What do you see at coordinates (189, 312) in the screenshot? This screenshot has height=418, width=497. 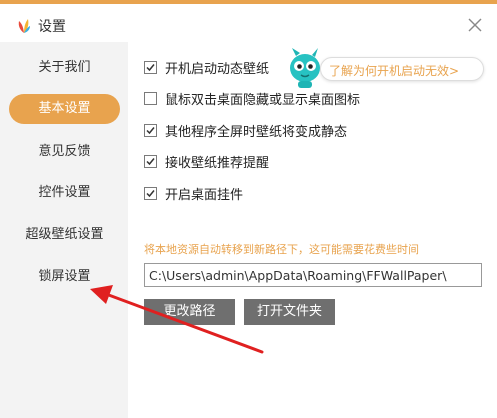 I see `change-path-button: 更改路径` at bounding box center [189, 312].